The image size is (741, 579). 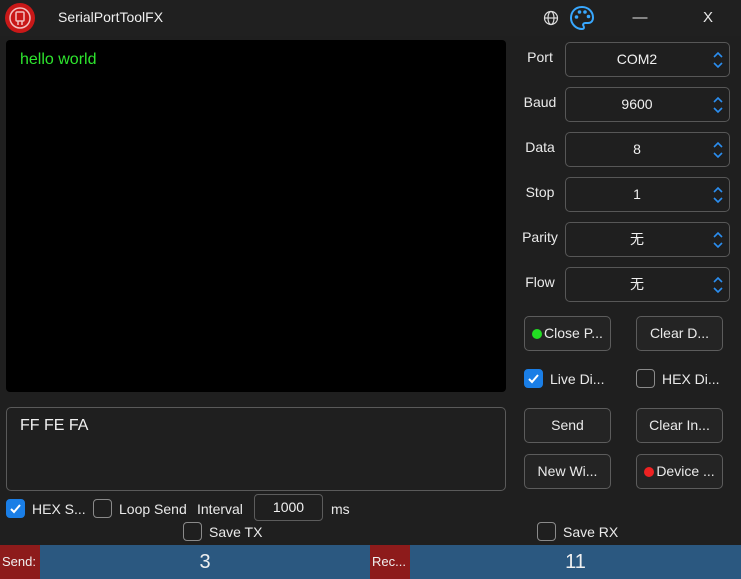 What do you see at coordinates (708, 18) in the screenshot?
I see `close-window-button: X` at bounding box center [708, 18].